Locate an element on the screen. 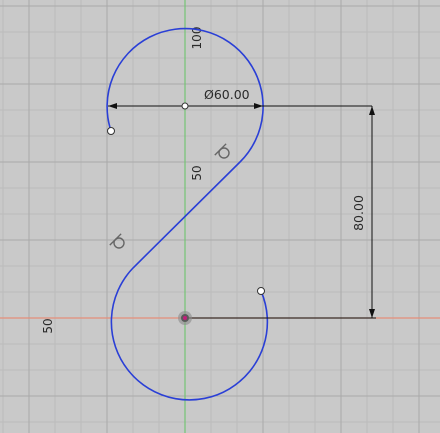 Image resolution: width=440 pixels, height=433 pixels. grid-label-x-50: 50 is located at coordinates (48, 325).